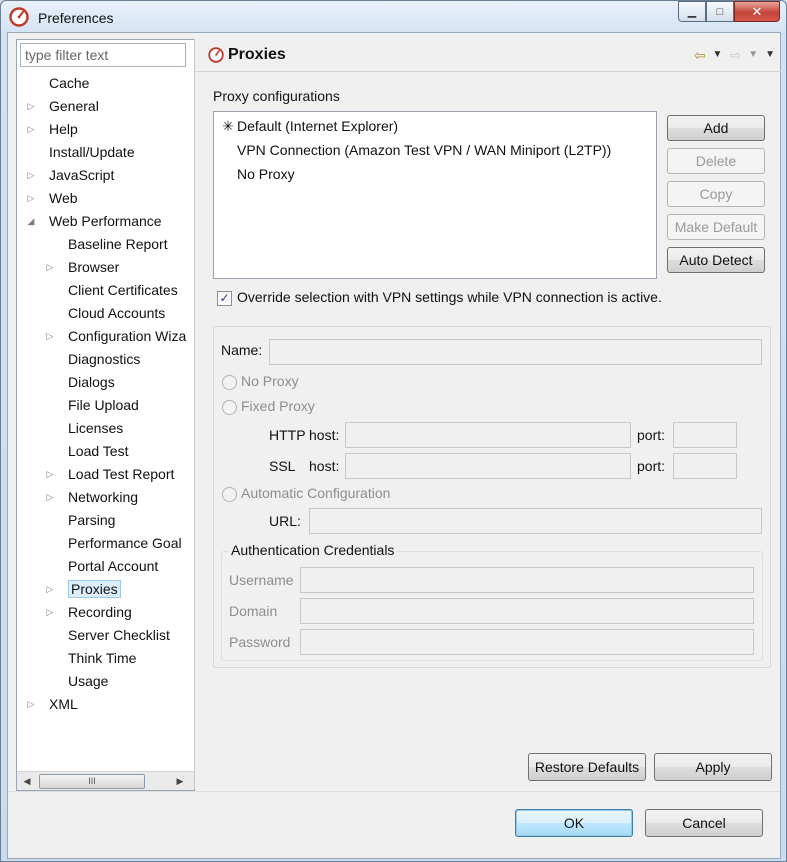 This screenshot has width=787, height=862. What do you see at coordinates (705, 435) in the screenshot?
I see `http-port-field` at bounding box center [705, 435].